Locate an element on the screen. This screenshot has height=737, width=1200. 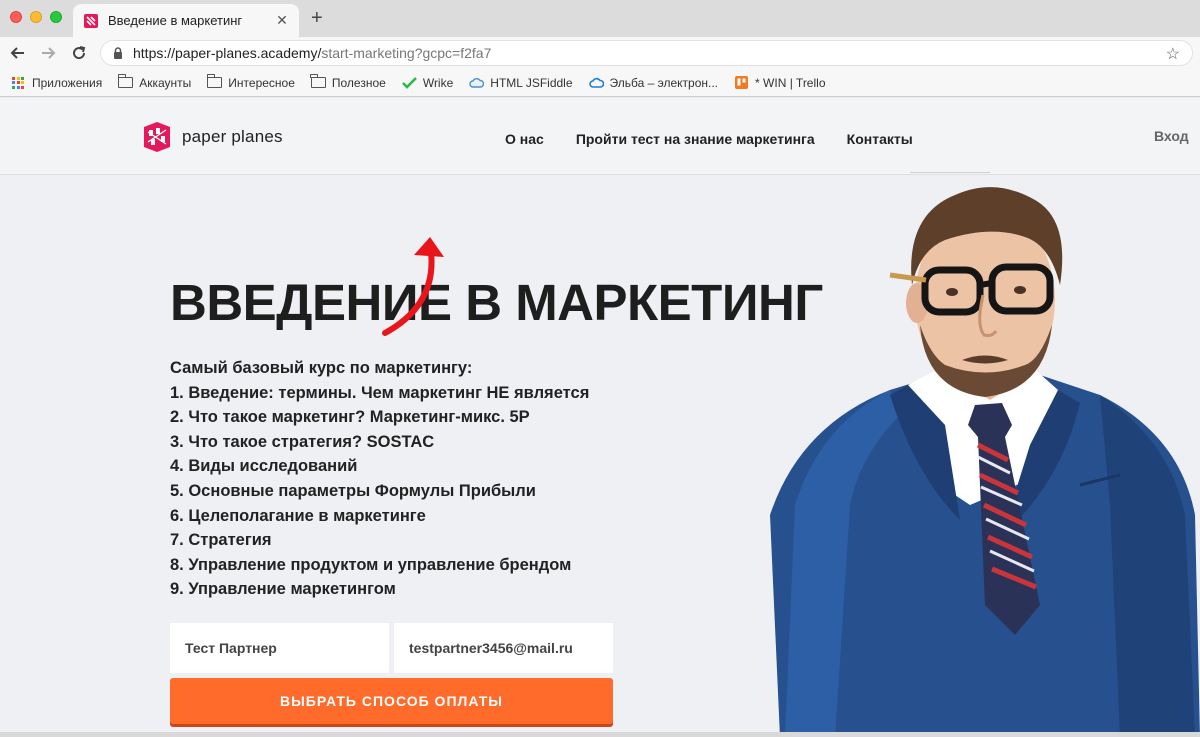
arrow-left-icon is located at coordinates (17, 53).